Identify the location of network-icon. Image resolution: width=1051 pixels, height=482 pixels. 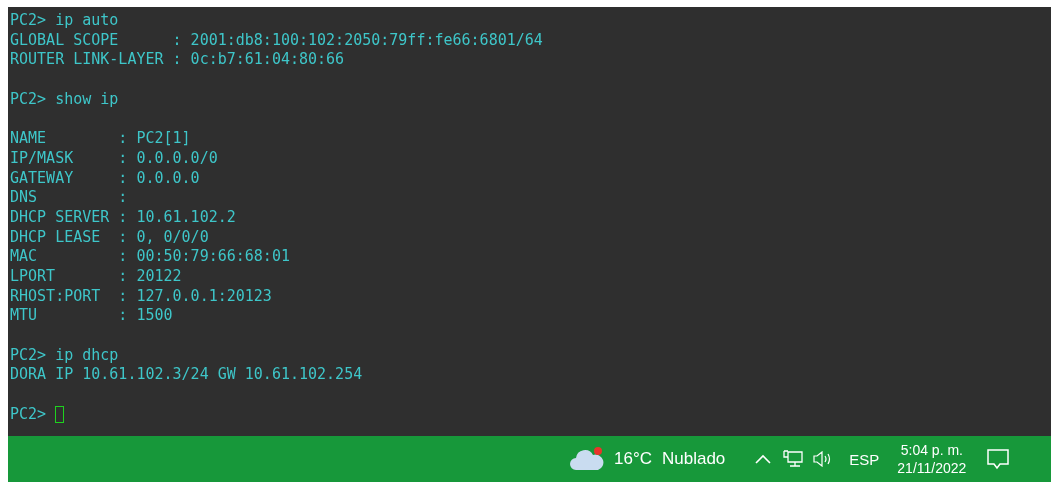
(793, 459).